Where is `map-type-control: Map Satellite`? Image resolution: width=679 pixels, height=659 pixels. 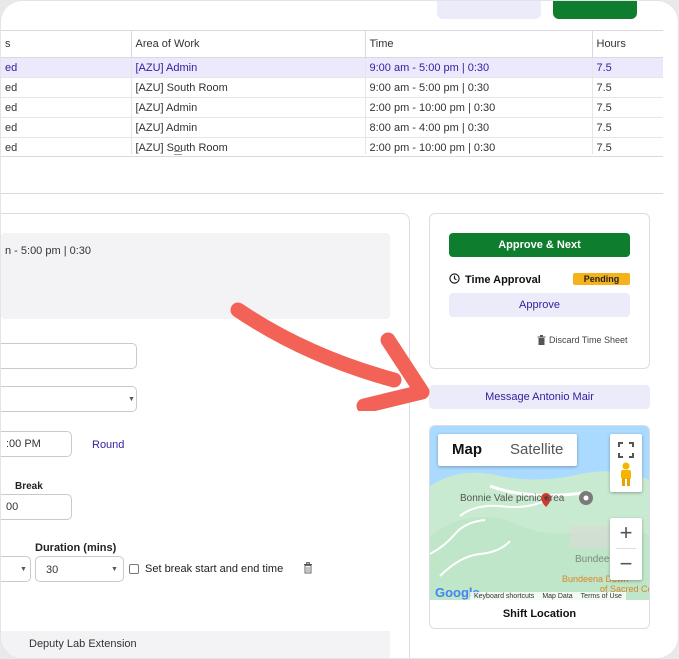 map-type-control: Map Satellite is located at coordinates (508, 450).